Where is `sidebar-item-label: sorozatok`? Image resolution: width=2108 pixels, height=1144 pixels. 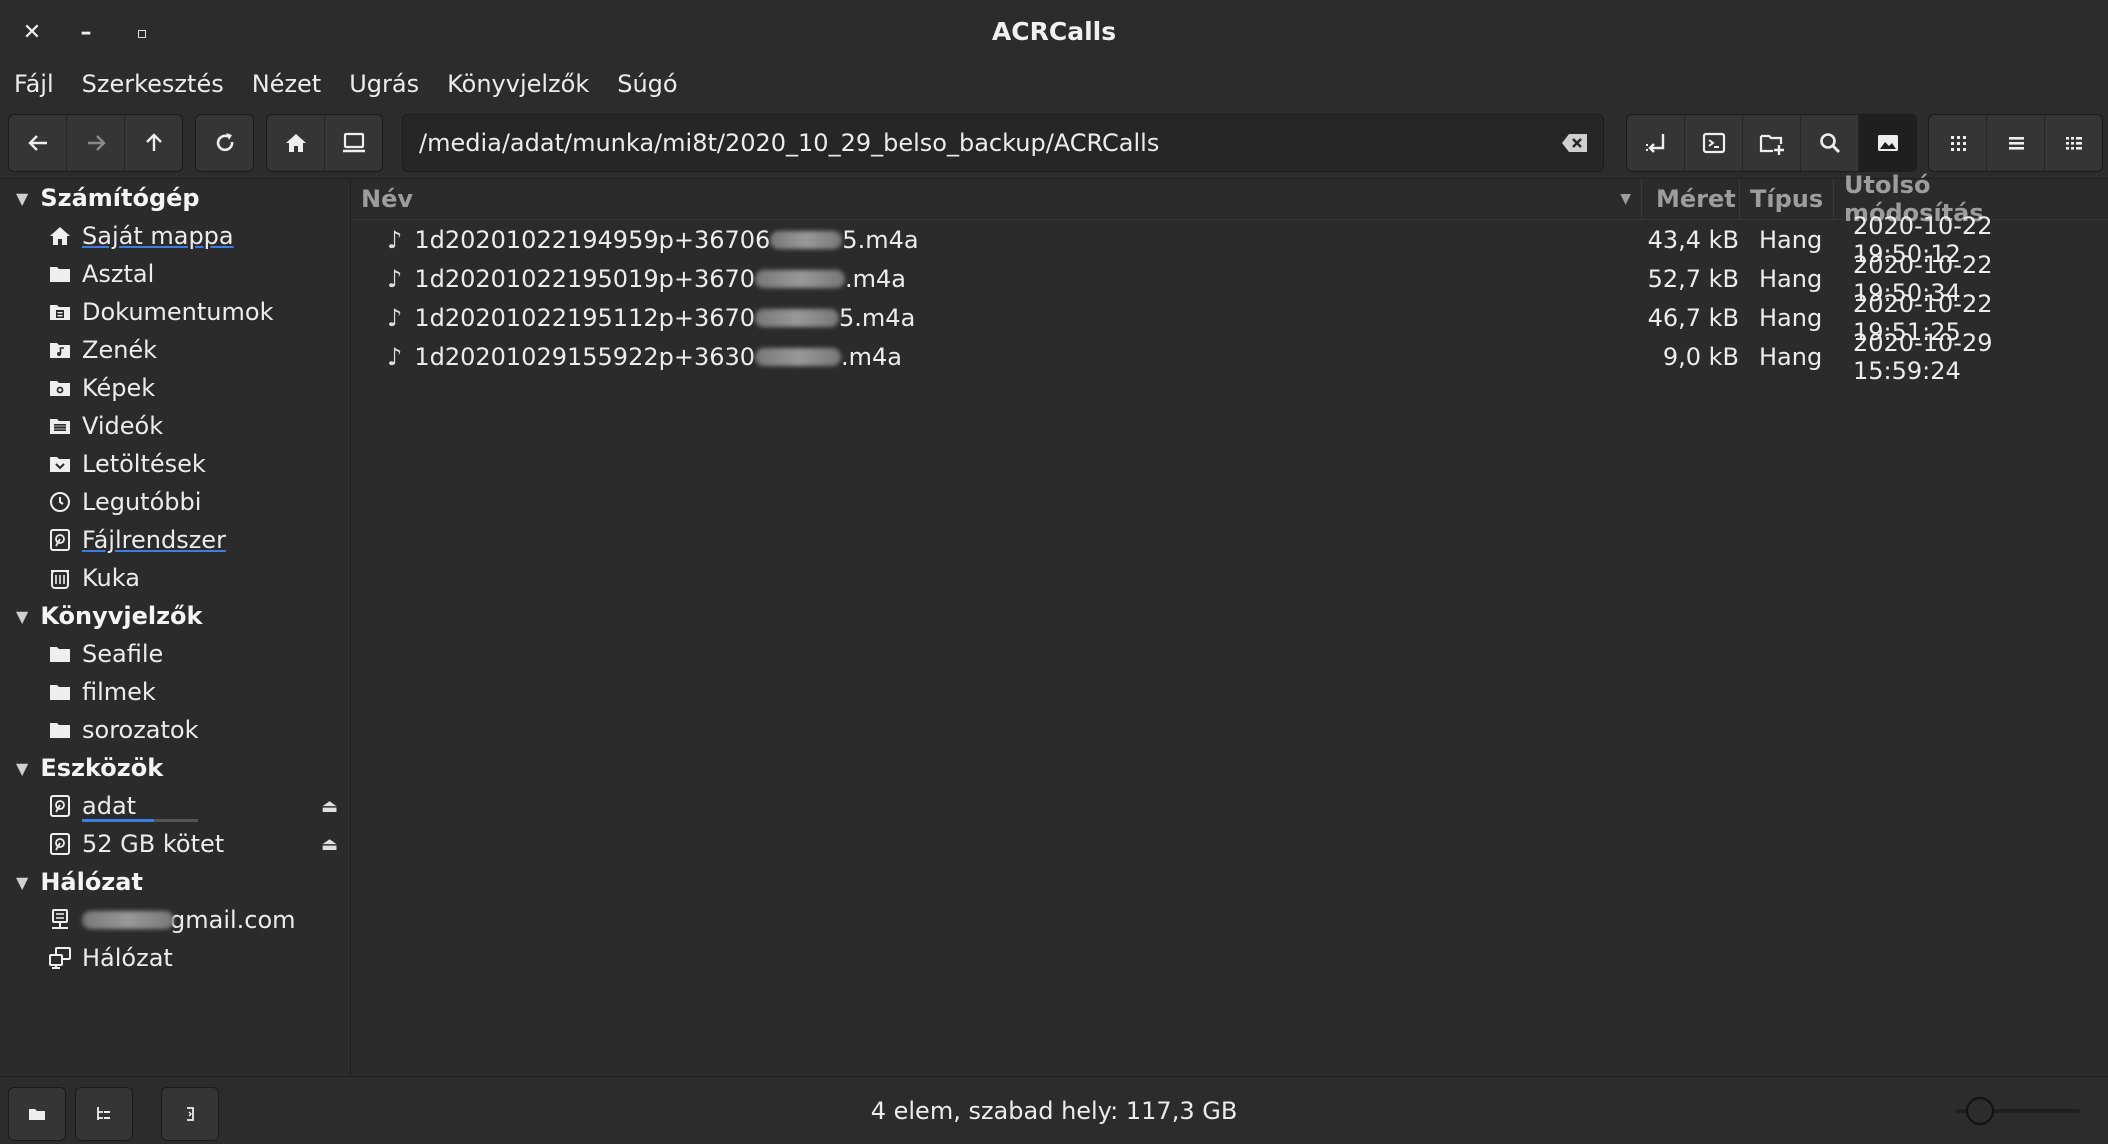 sidebar-item-label: sorozatok is located at coordinates (140, 730).